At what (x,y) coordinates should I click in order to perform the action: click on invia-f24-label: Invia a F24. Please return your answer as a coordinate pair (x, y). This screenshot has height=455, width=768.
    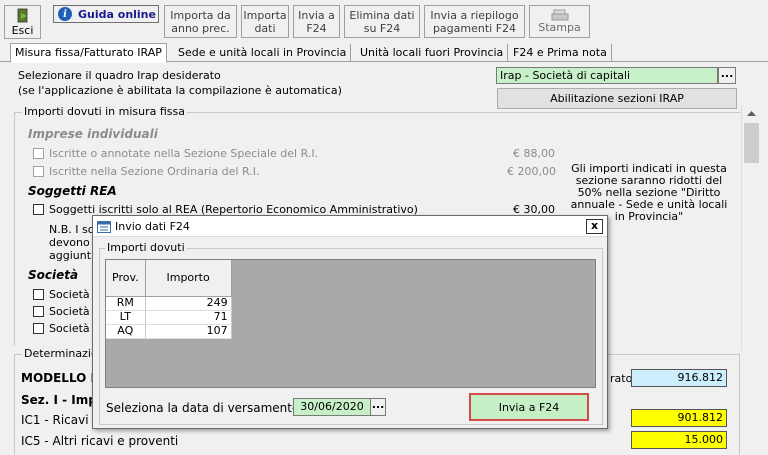
    Looking at the image, I should click on (529, 407).